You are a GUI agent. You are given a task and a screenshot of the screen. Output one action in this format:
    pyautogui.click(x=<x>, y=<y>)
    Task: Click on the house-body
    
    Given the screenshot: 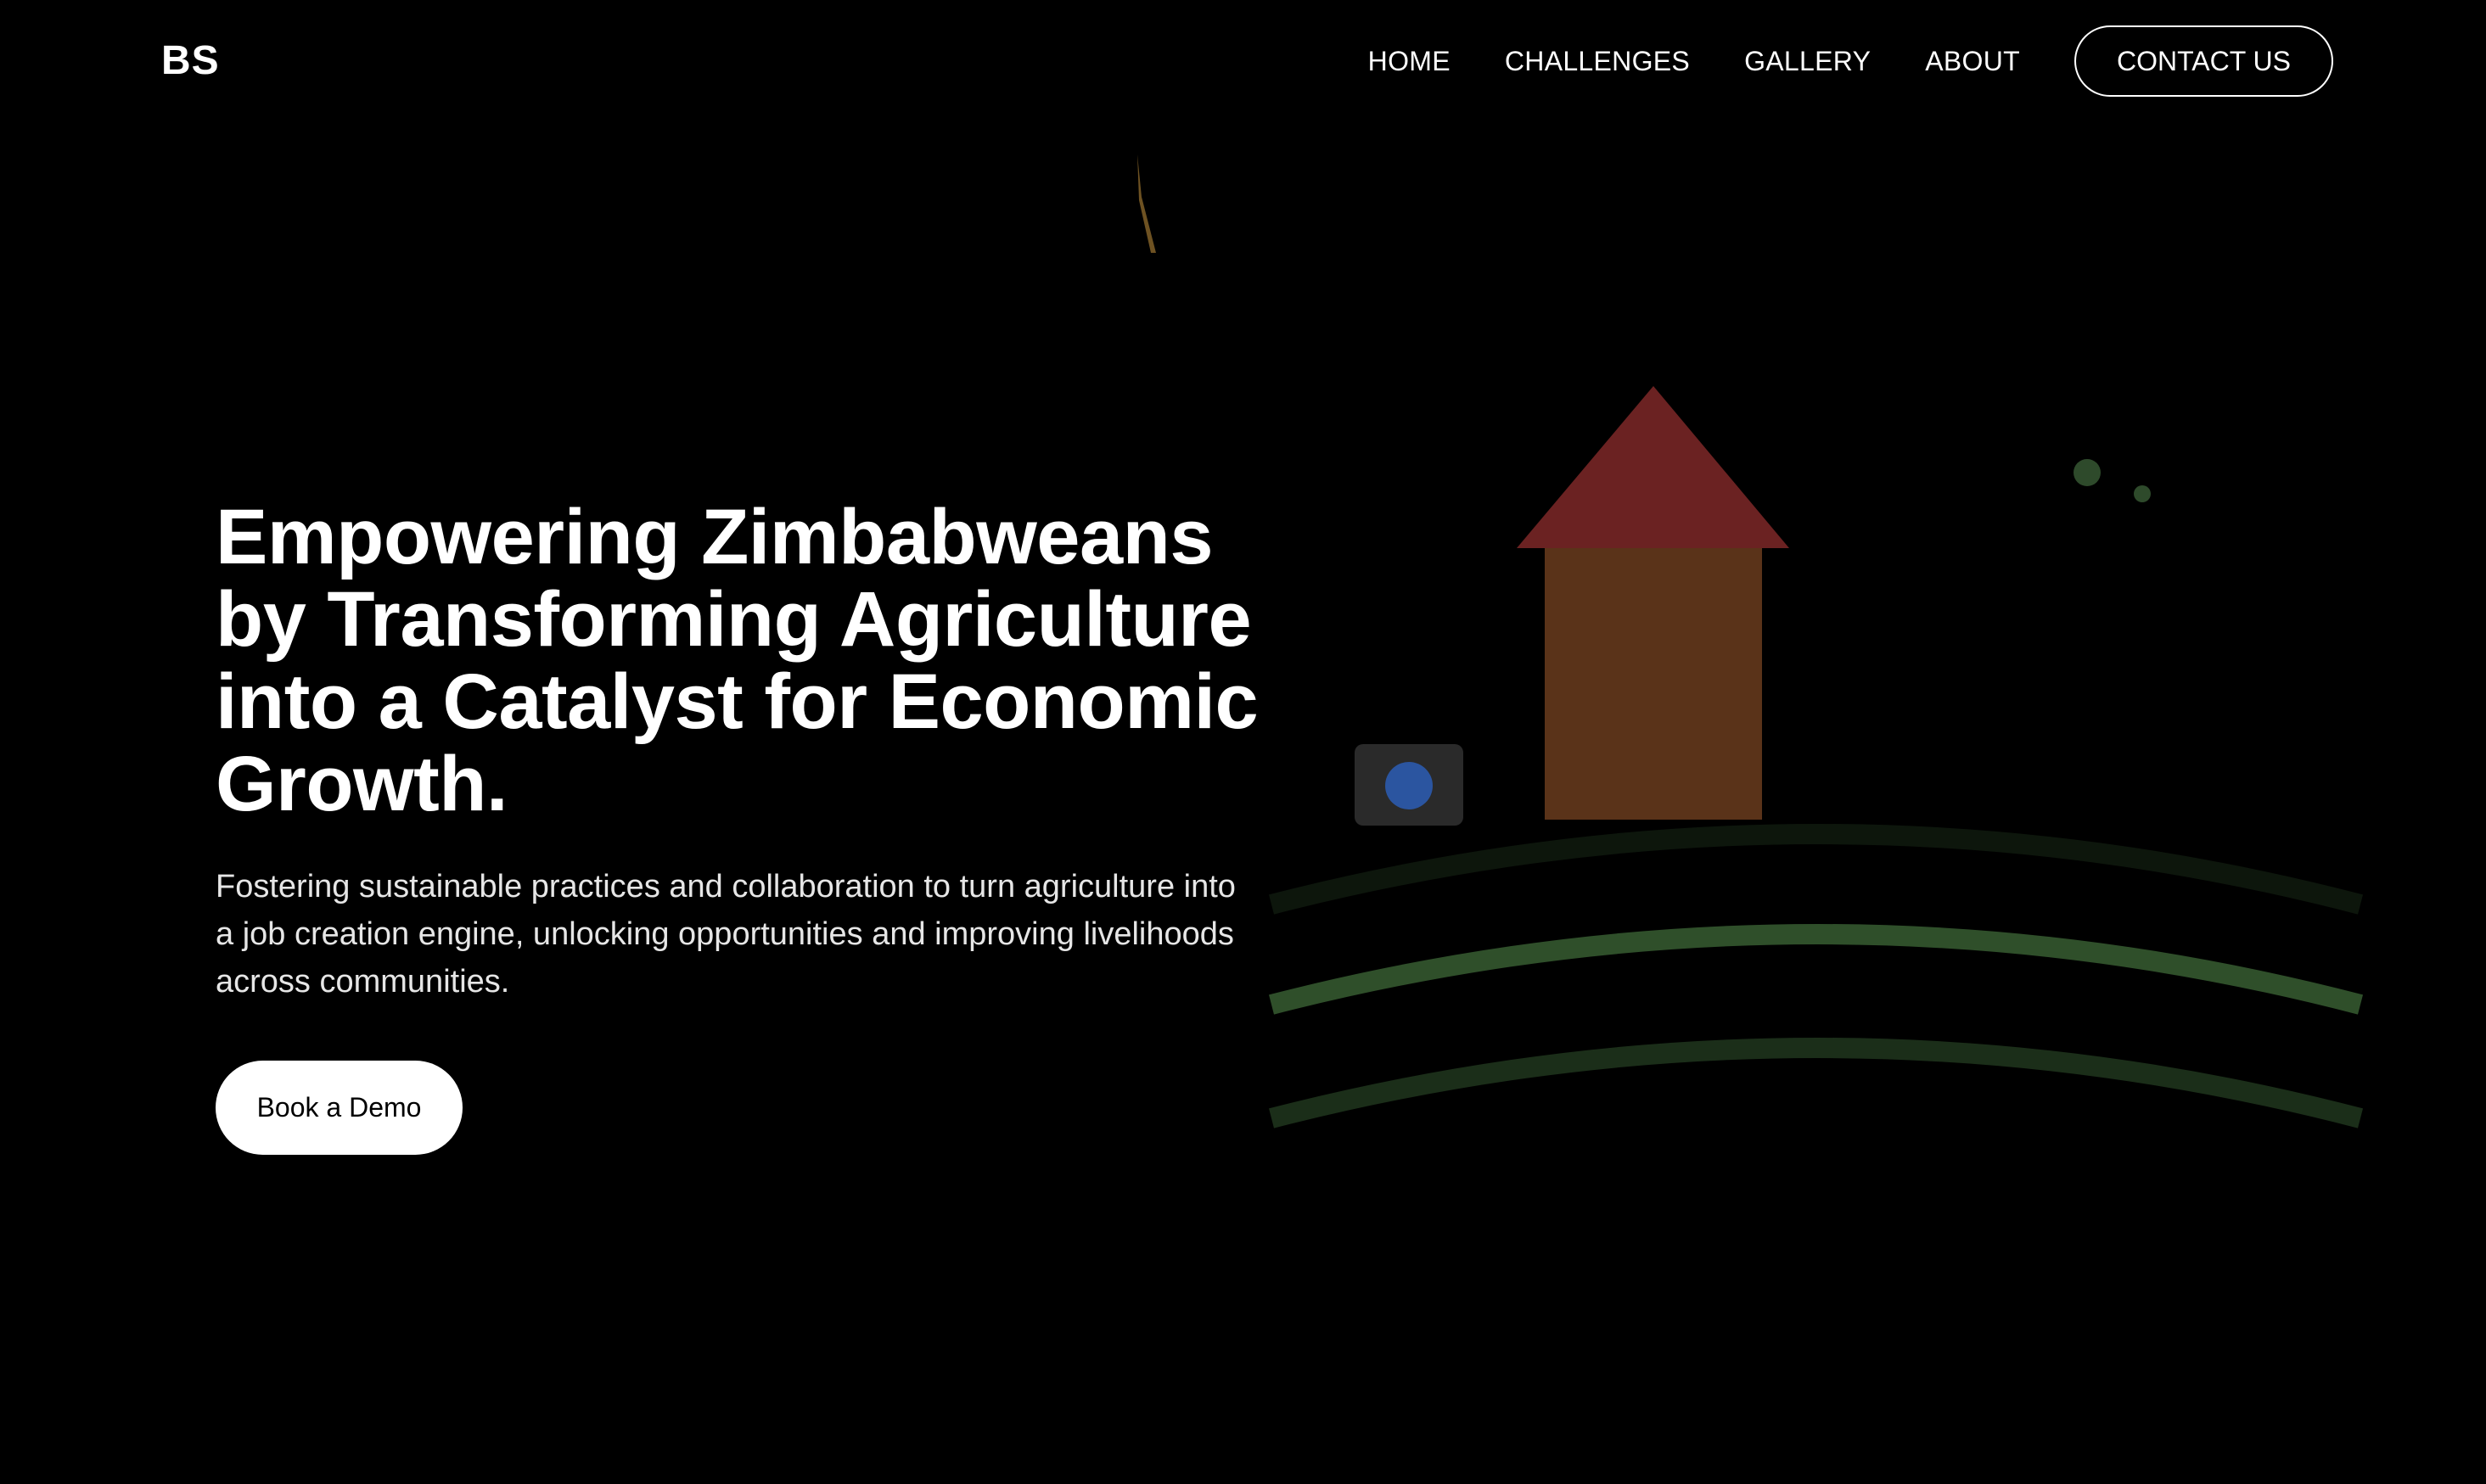 What is the action you would take?
    pyautogui.click(x=1653, y=684)
    